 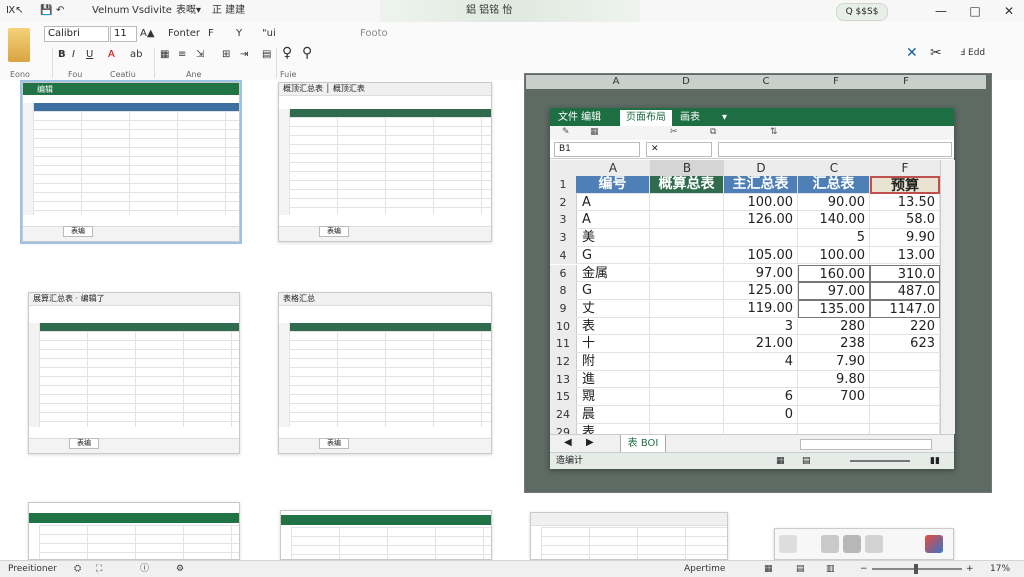 What do you see at coordinates (761, 202) in the screenshot?
I see `table-cell: 100.00` at bounding box center [761, 202].